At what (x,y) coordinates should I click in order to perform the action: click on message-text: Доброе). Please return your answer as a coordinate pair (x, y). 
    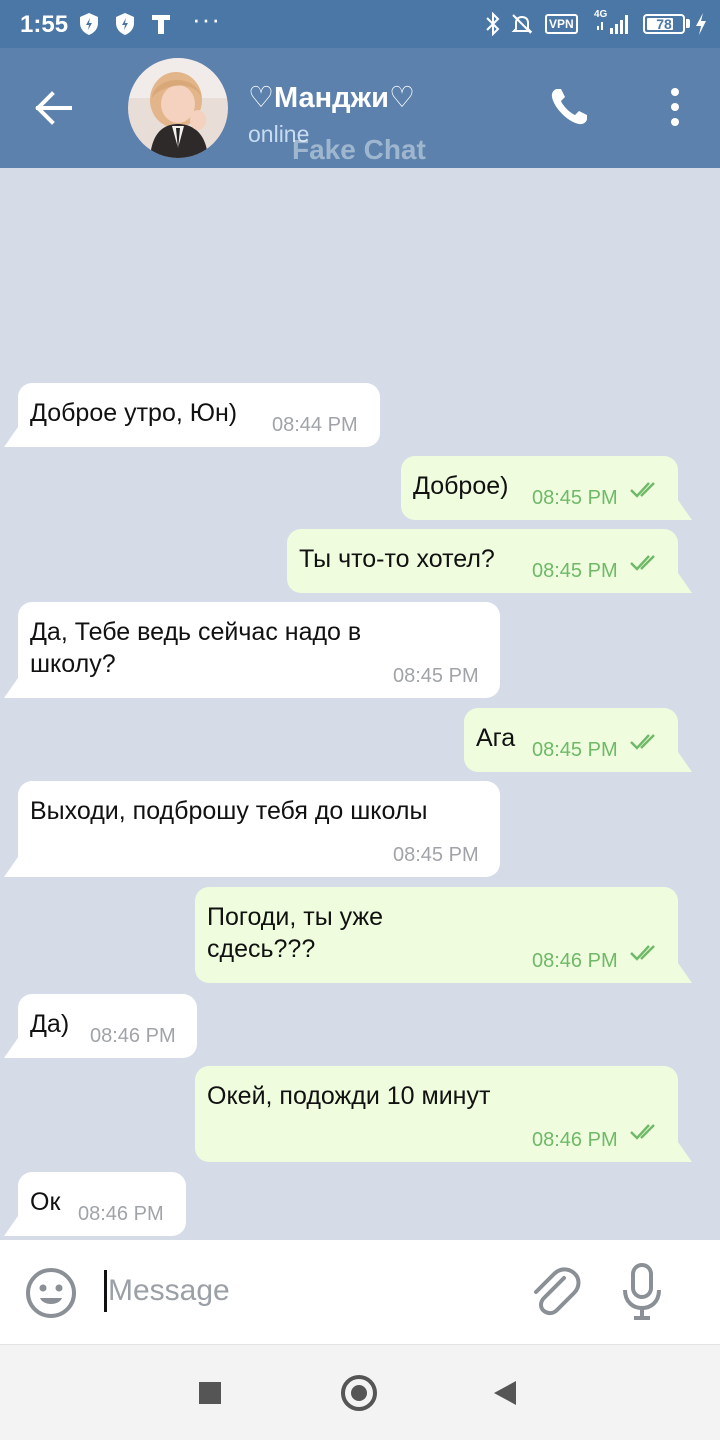
    Looking at the image, I should click on (461, 486).